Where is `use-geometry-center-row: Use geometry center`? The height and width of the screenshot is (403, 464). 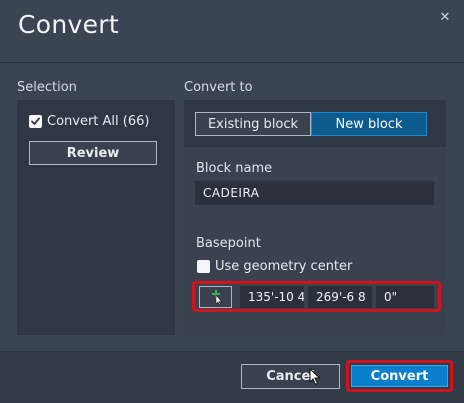 use-geometry-center-row: Use geometry center is located at coordinates (274, 266).